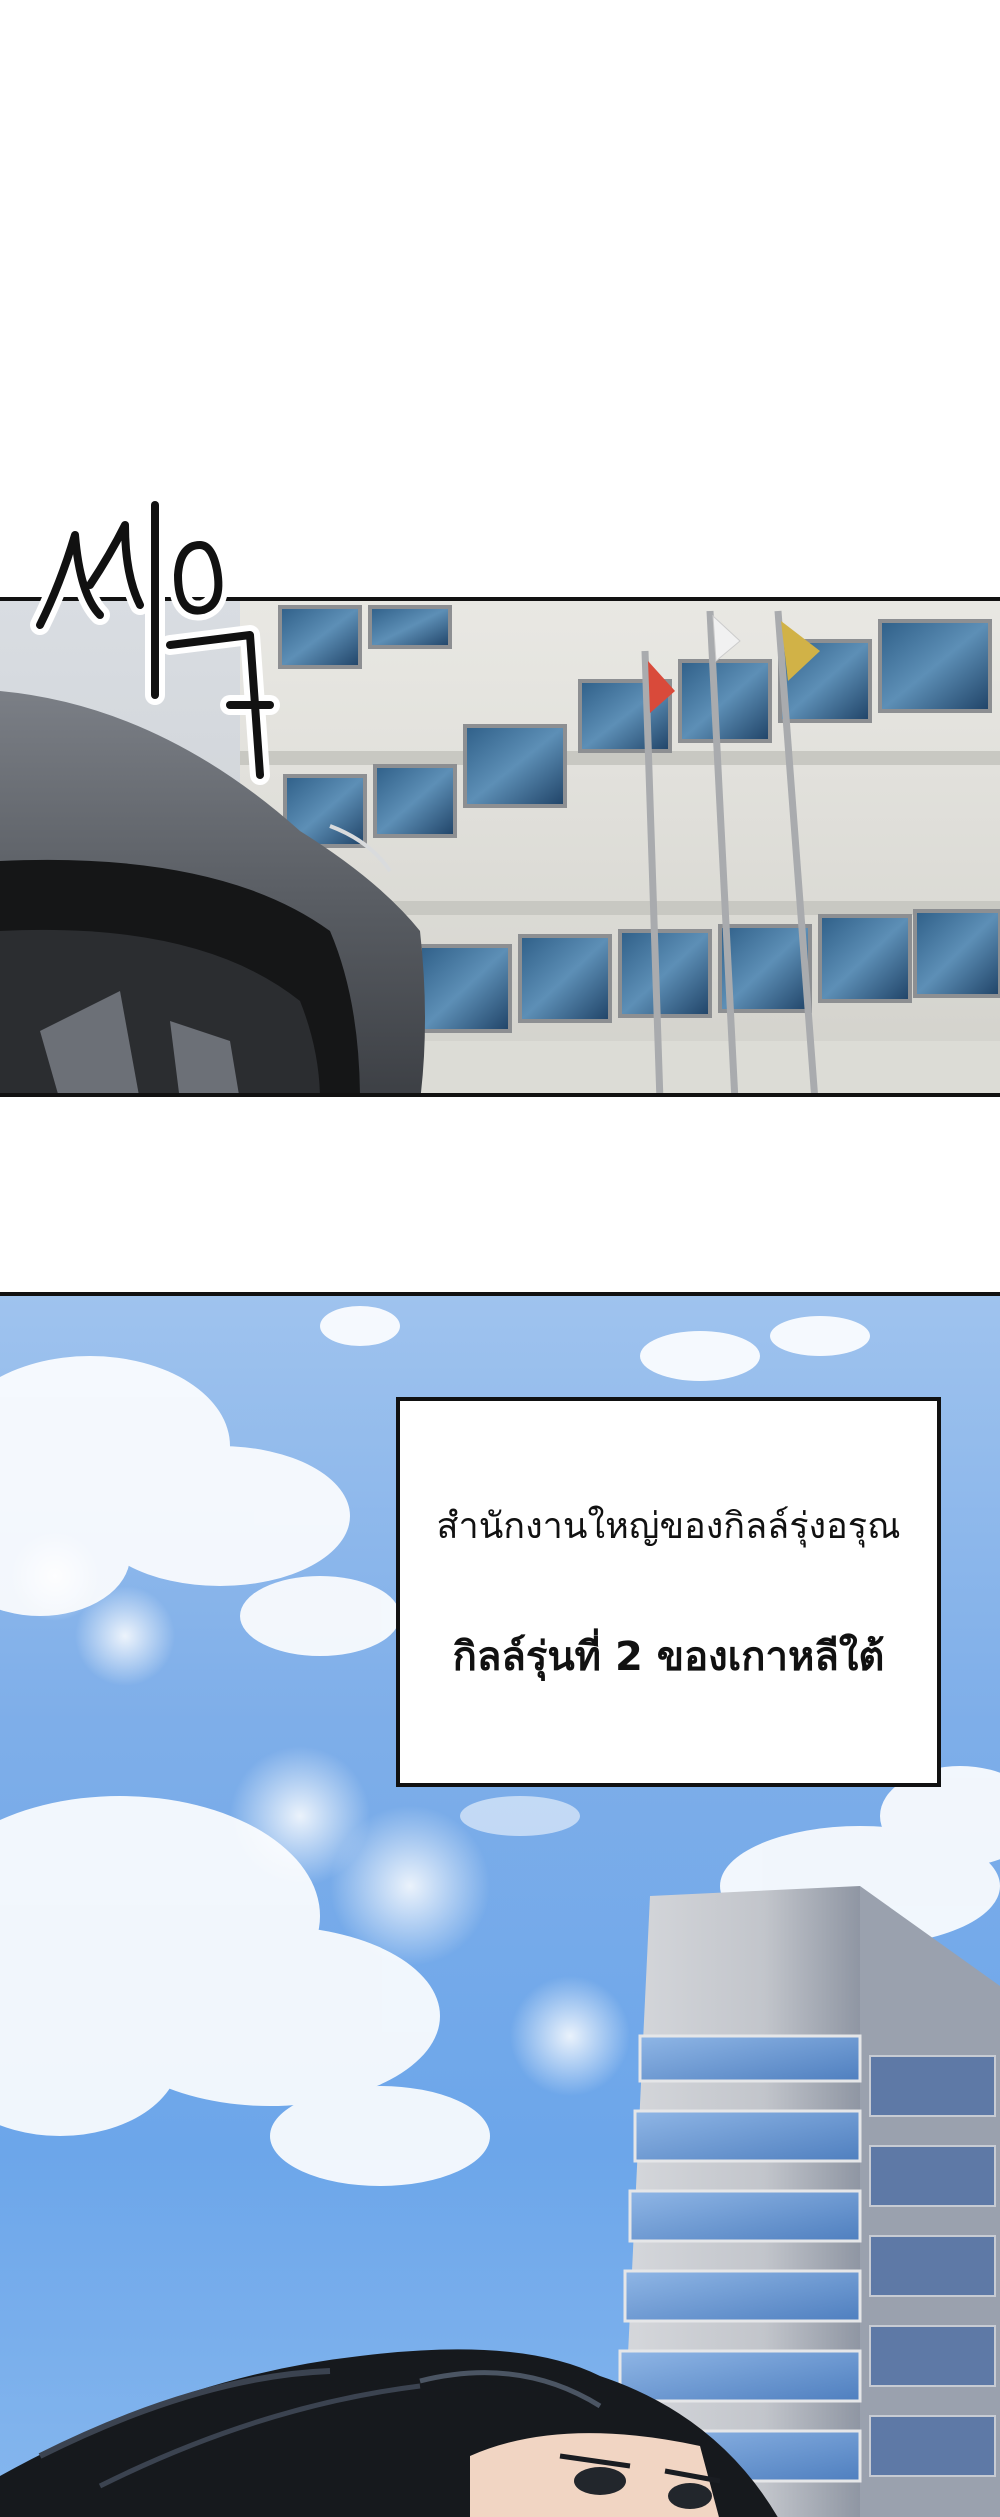 The height and width of the screenshot is (2517, 1000). I want to click on sound-effect-lettering, so click(155, 640).